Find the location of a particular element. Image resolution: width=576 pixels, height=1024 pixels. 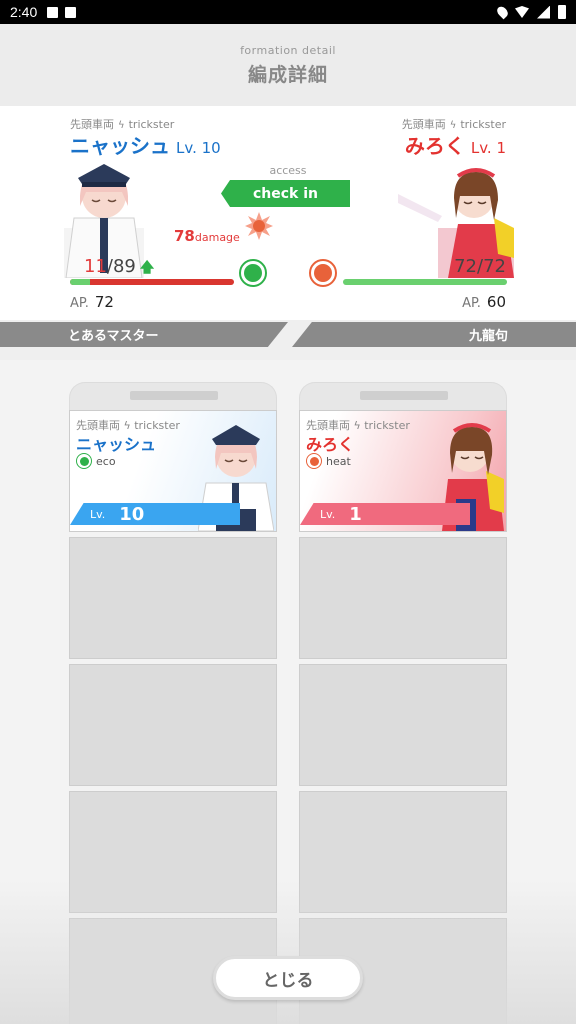

battery-icon is located at coordinates (562, 12).